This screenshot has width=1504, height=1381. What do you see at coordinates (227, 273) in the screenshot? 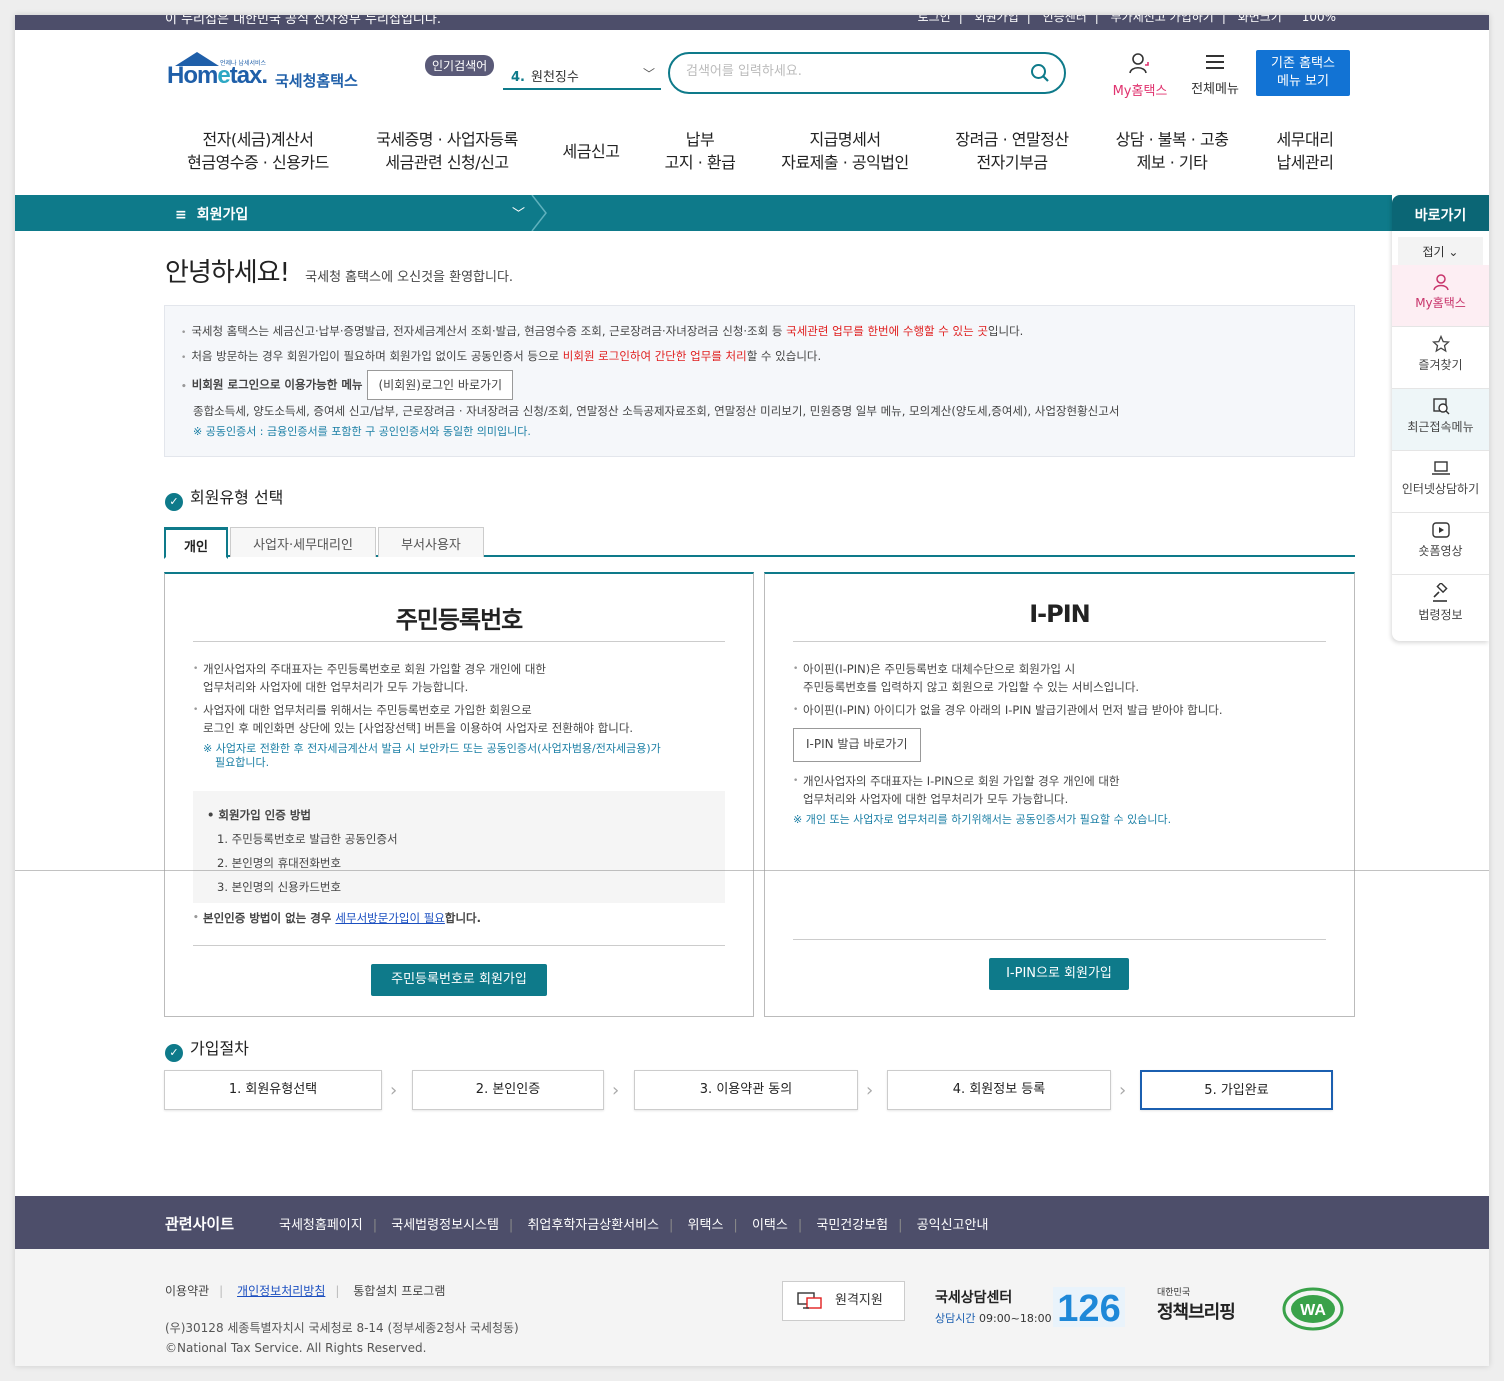
I see `page-title: 안녕하세요!` at bounding box center [227, 273].